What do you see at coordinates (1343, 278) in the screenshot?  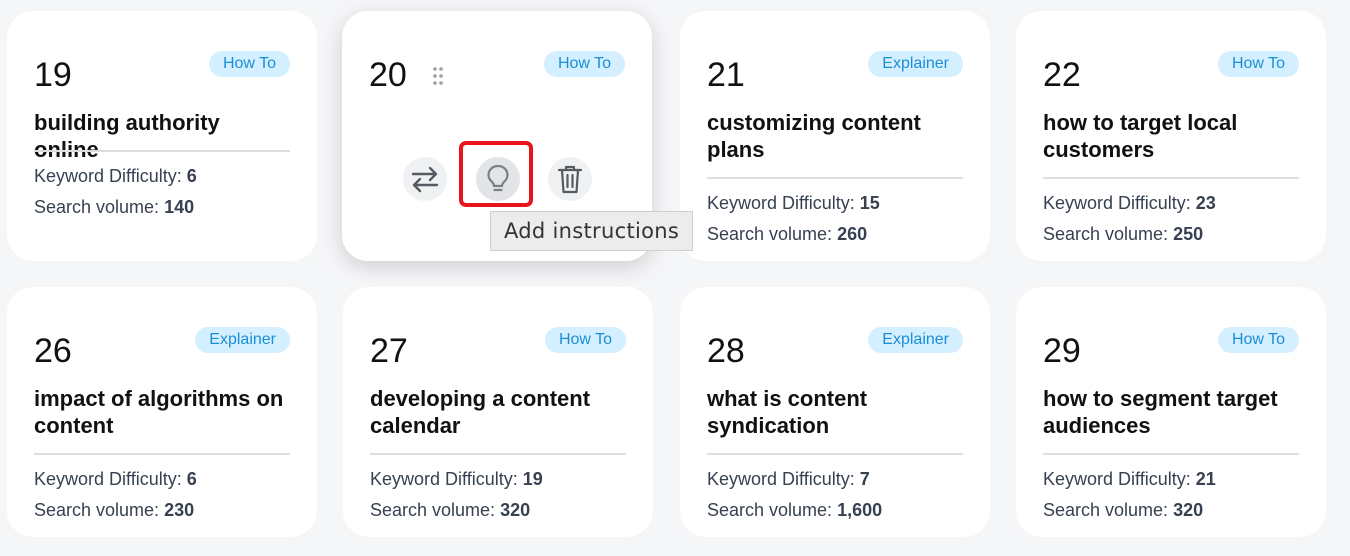 I see `scroll-area` at bounding box center [1343, 278].